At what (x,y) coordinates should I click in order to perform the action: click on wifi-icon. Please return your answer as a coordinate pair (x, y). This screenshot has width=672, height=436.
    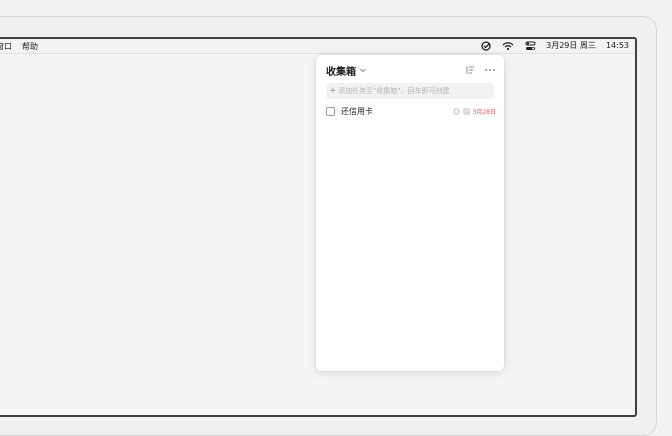
    Looking at the image, I should click on (508, 46).